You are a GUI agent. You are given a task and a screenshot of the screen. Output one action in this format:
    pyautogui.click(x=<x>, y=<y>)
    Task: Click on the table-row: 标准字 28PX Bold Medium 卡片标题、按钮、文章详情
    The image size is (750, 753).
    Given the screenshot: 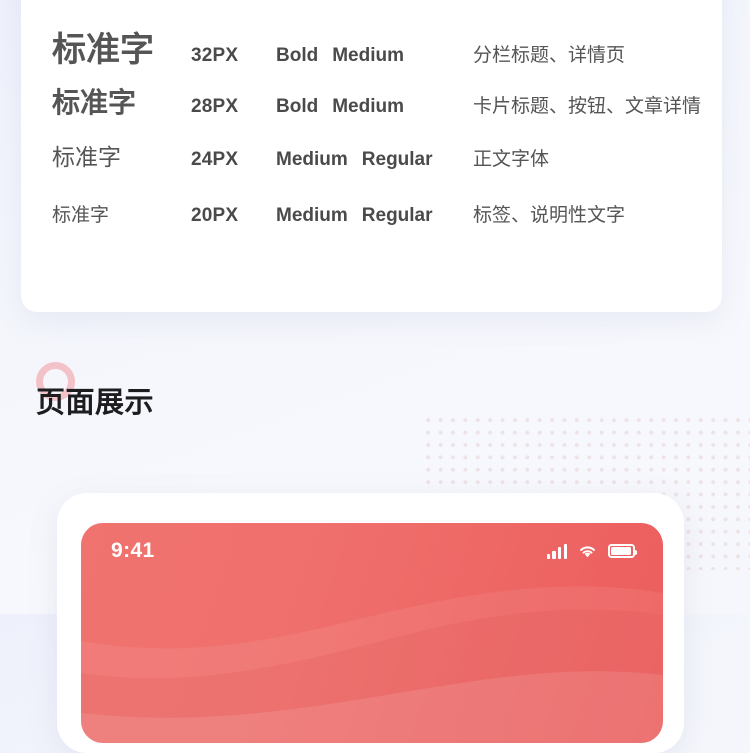 What is the action you would take?
    pyautogui.click(x=387, y=109)
    